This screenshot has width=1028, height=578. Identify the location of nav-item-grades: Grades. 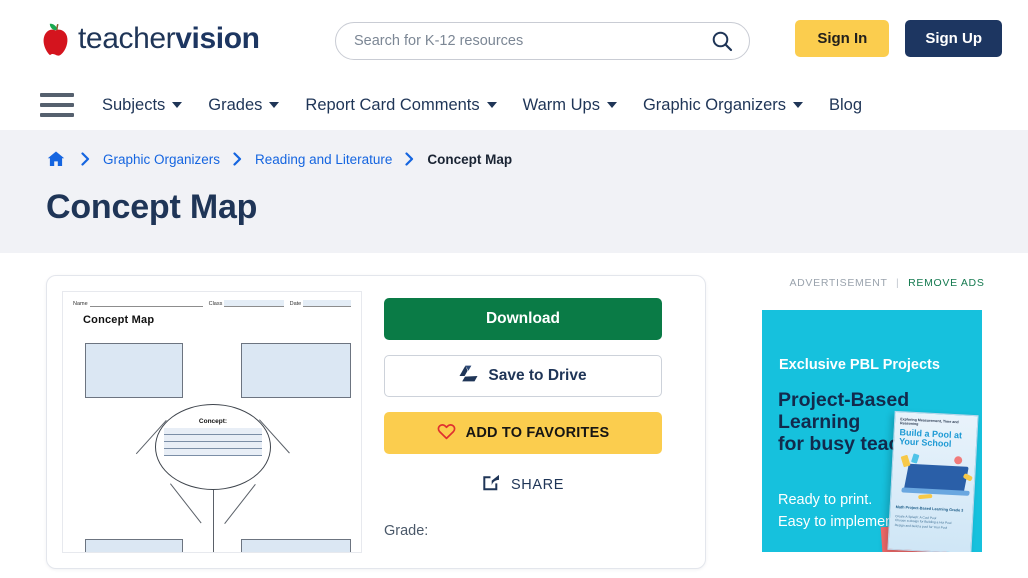
(244, 105).